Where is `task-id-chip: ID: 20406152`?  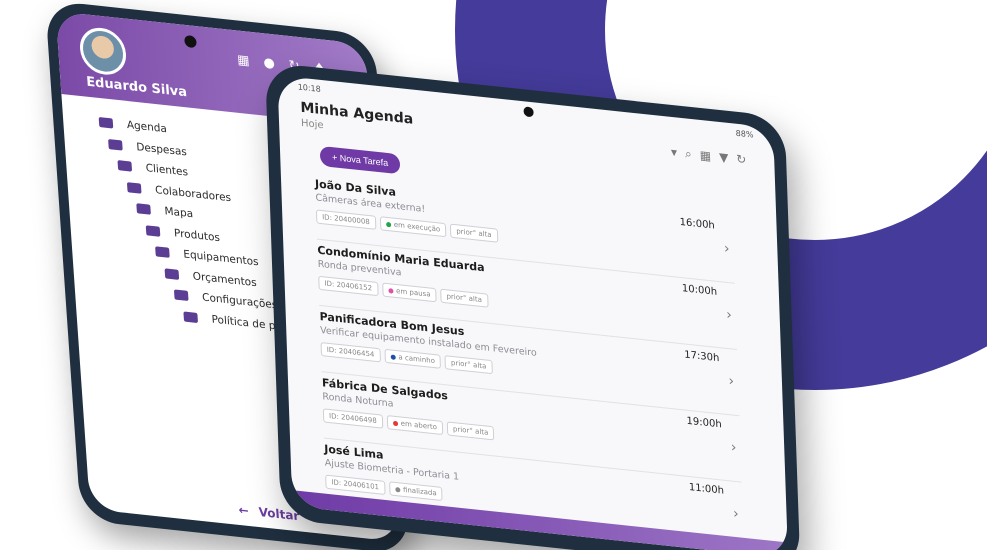
task-id-chip: ID: 20406152 is located at coordinates (348, 286).